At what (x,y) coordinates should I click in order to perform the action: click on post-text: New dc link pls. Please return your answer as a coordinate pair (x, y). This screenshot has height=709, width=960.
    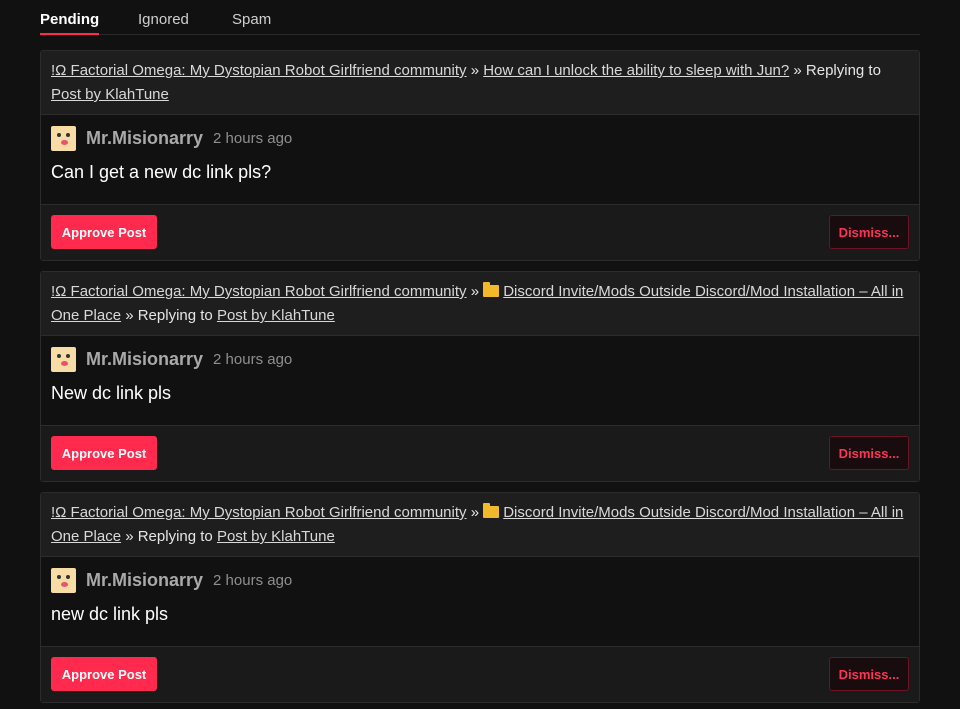
    Looking at the image, I should click on (111, 393).